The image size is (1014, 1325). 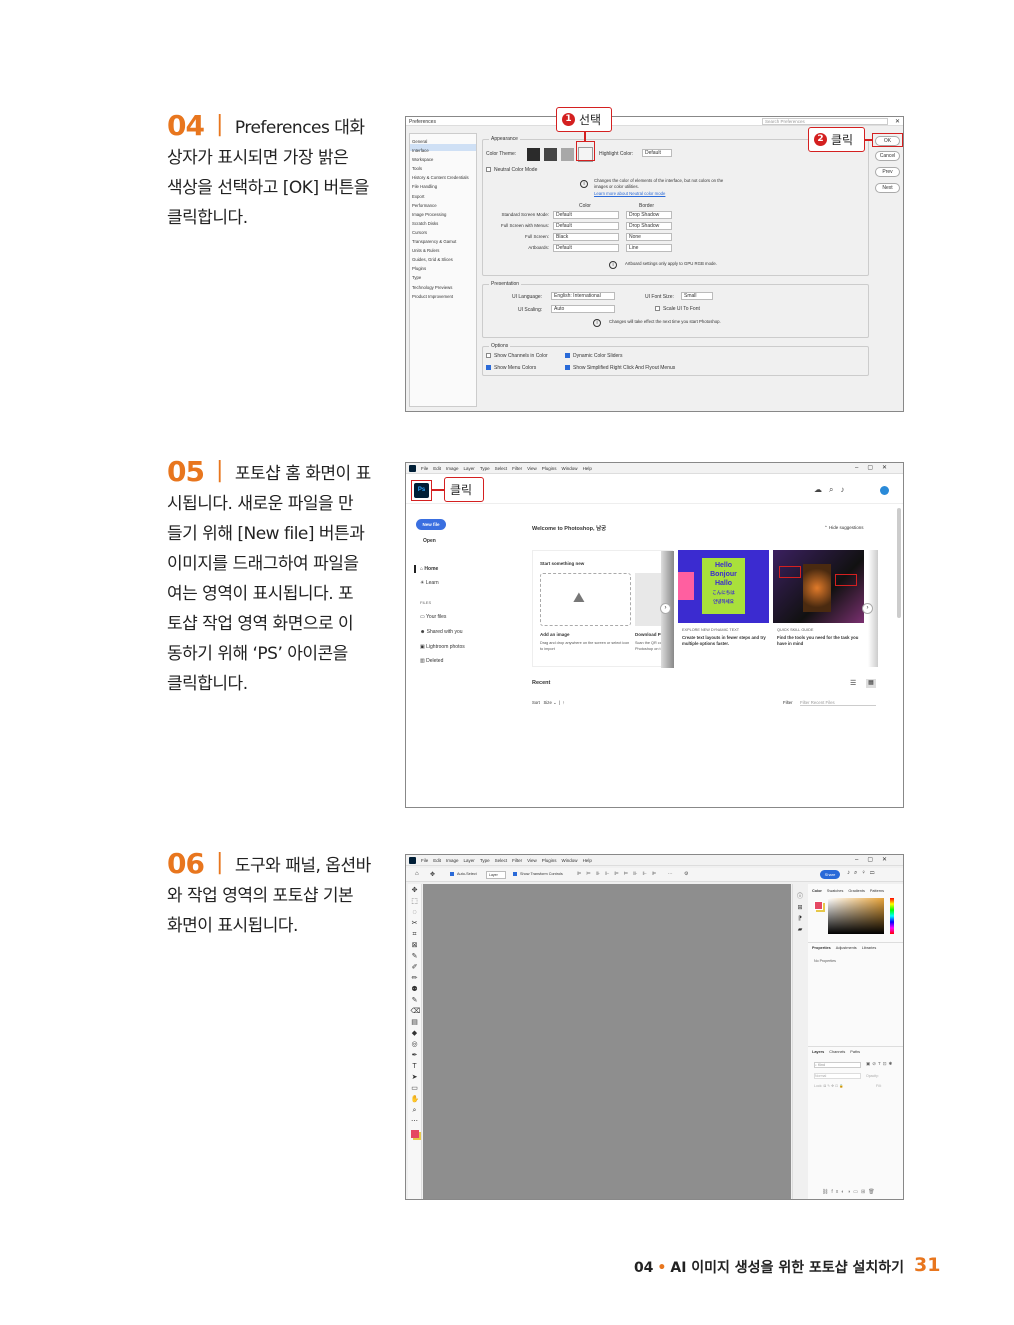 I want to click on sidebar-item: Image Processing, so click(x=440, y=214).